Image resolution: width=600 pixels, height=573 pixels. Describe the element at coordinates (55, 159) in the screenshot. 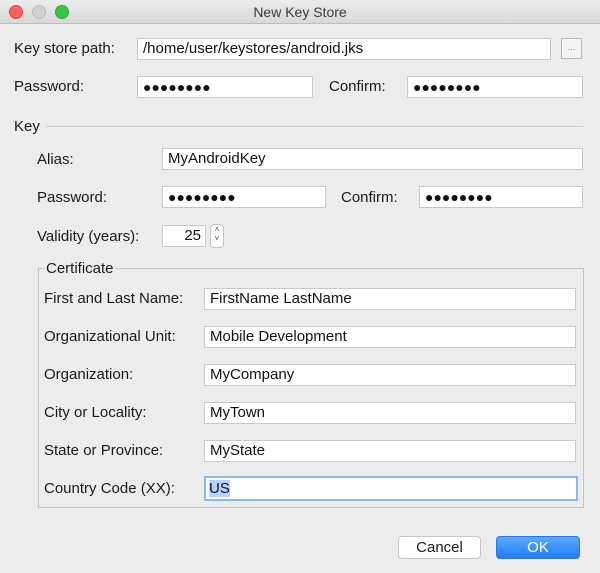

I see `alias-label: Alias:` at that location.